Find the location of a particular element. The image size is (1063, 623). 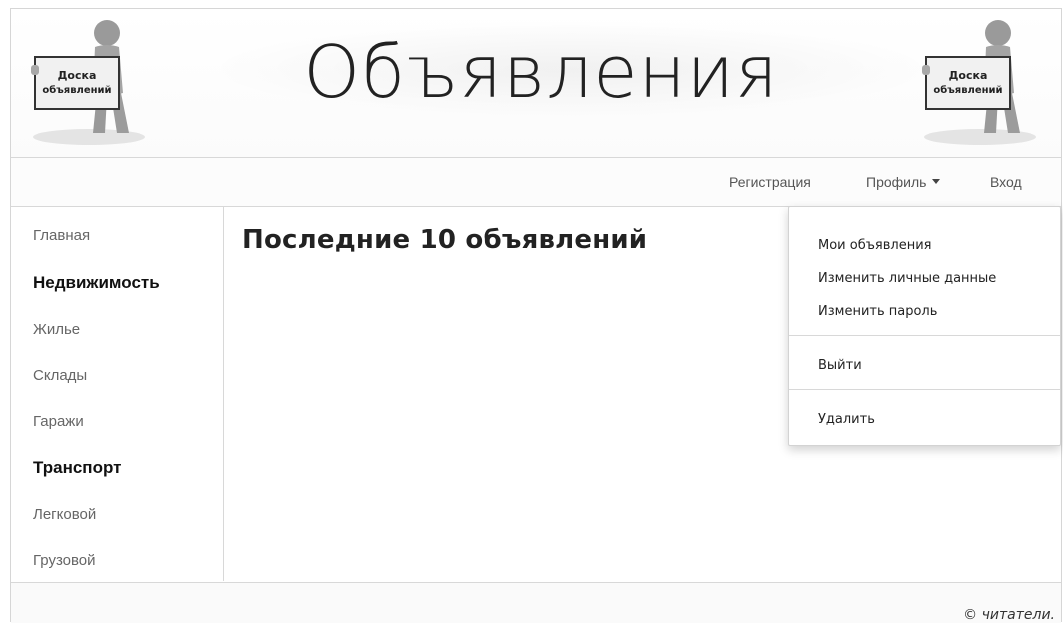

caret-down-icon is located at coordinates (936, 181).